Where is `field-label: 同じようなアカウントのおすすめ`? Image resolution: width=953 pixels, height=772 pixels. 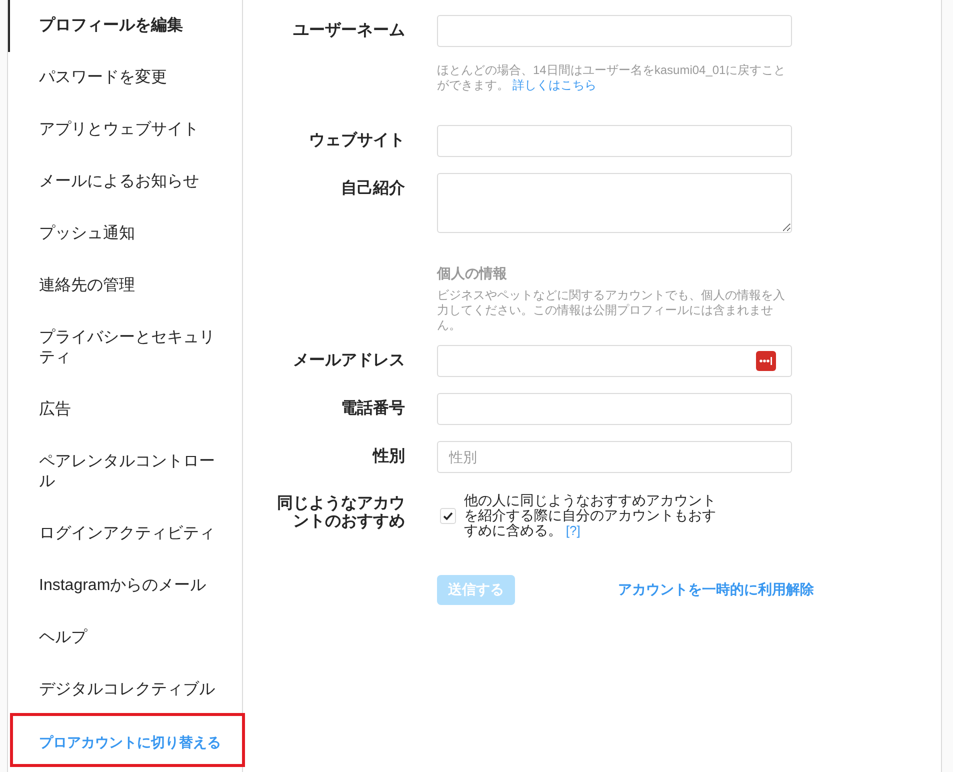 field-label: 同じようなアカウントのおすすめ is located at coordinates (341, 512).